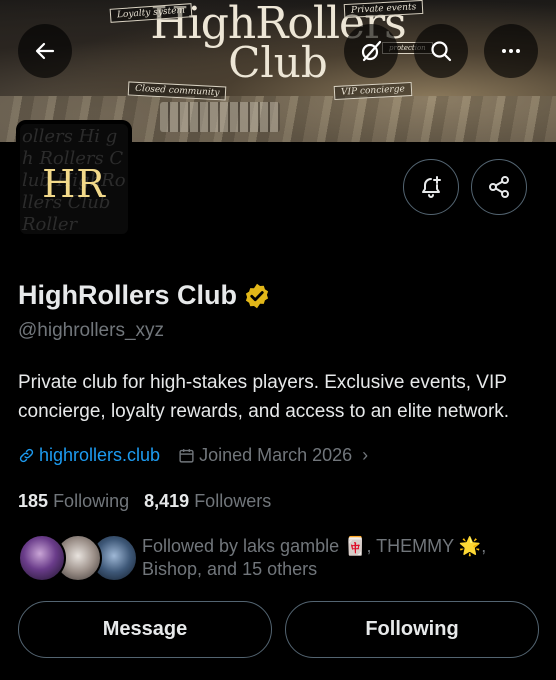 Image resolution: width=556 pixels, height=680 pixels. I want to click on followers-stat: 8,419 Followers, so click(207, 501).